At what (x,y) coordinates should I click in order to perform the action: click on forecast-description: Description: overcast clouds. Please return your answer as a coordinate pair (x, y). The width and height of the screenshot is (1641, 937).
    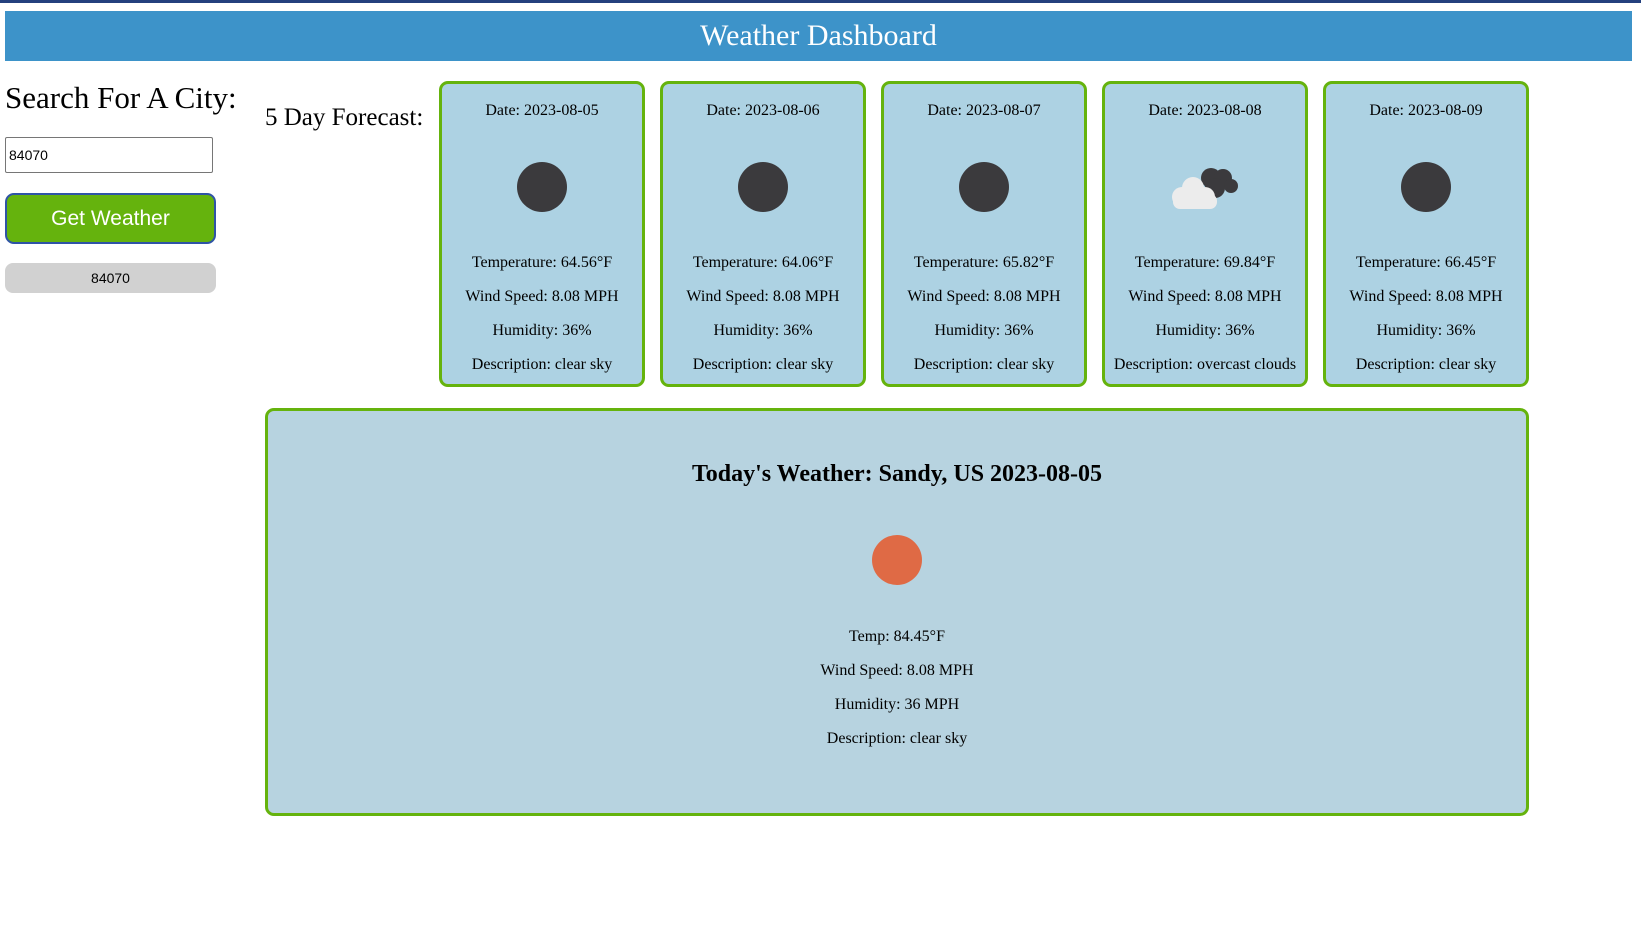
    Looking at the image, I should click on (1205, 364).